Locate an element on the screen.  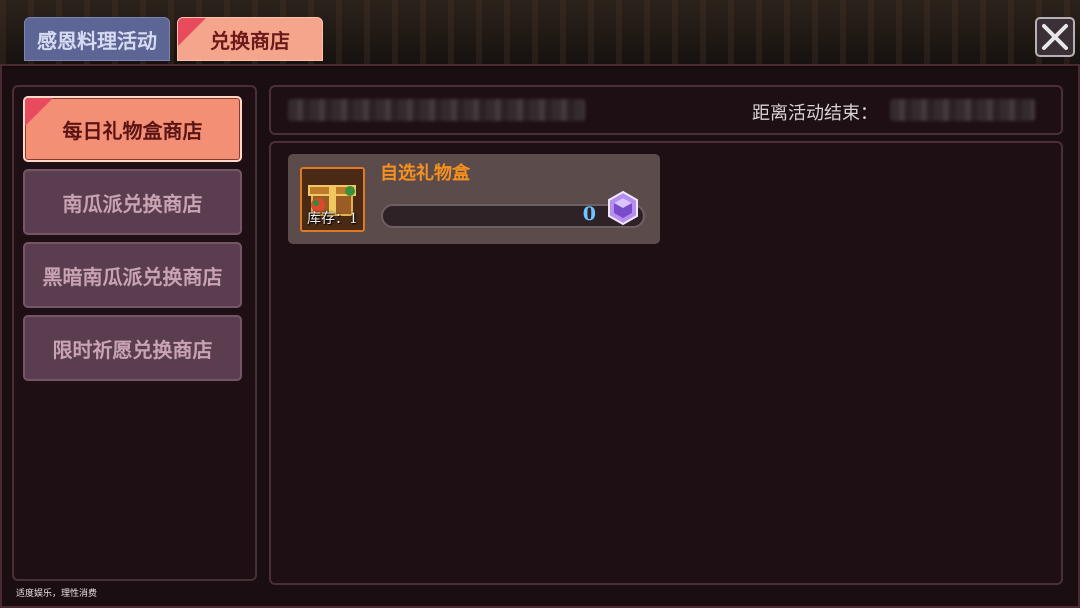
menu-item-daily-gift-shop: 每日礼物盒商店 is located at coordinates (132, 129).